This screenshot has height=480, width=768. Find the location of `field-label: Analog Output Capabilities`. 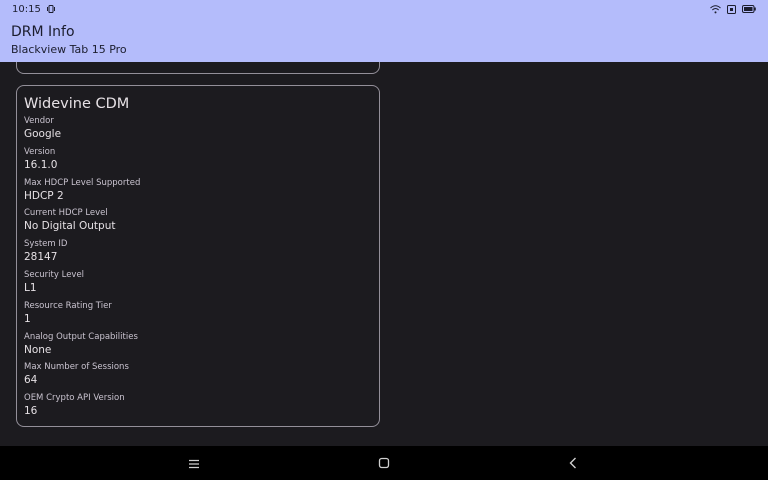

field-label: Analog Output Capabilities is located at coordinates (81, 336).